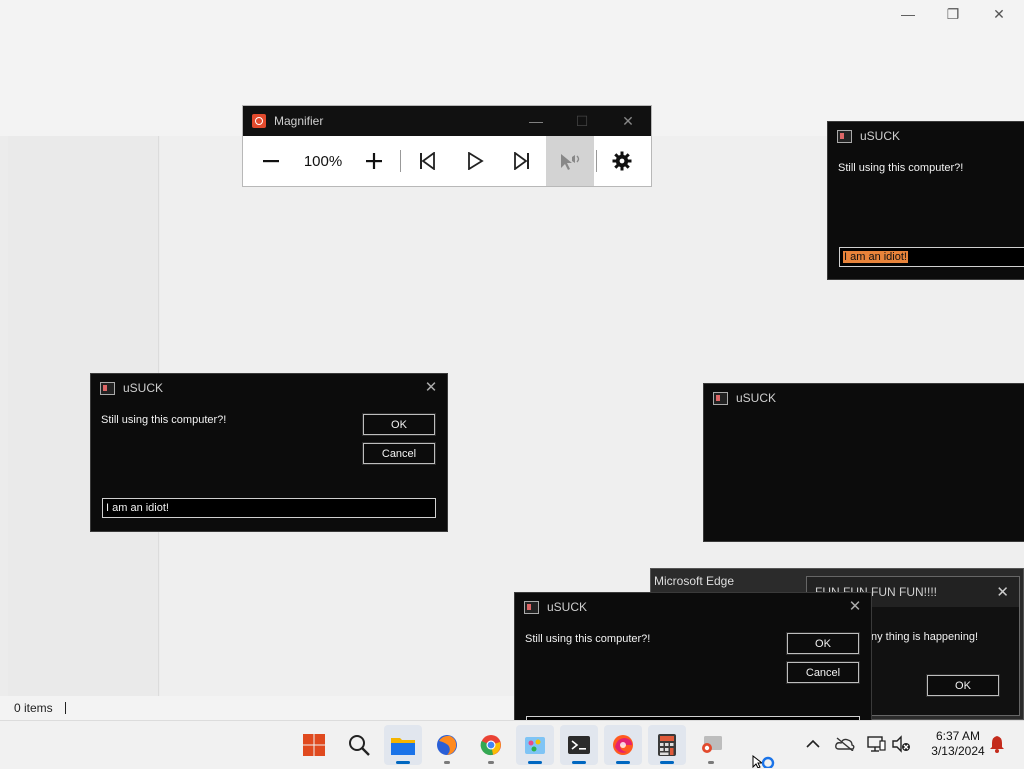 Image resolution: width=1024 pixels, height=769 pixels. I want to click on start-button, so click(314, 745).